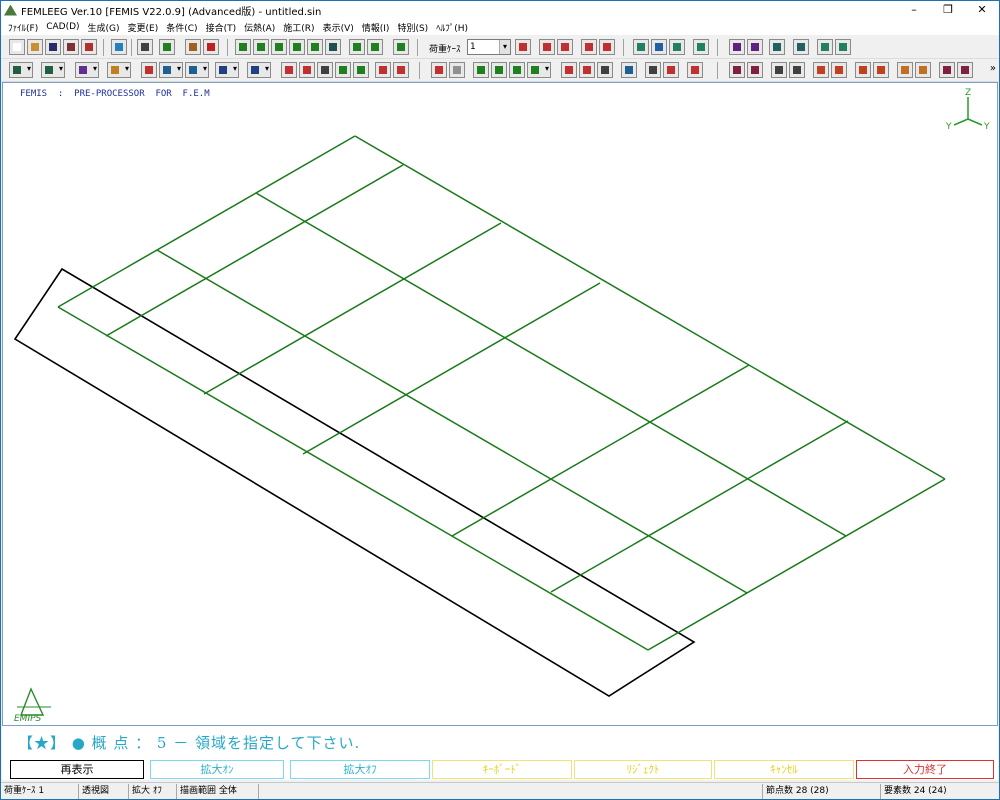 This screenshot has height=800, width=1000. I want to click on chevron-down-icon: ▾, so click(504, 47).